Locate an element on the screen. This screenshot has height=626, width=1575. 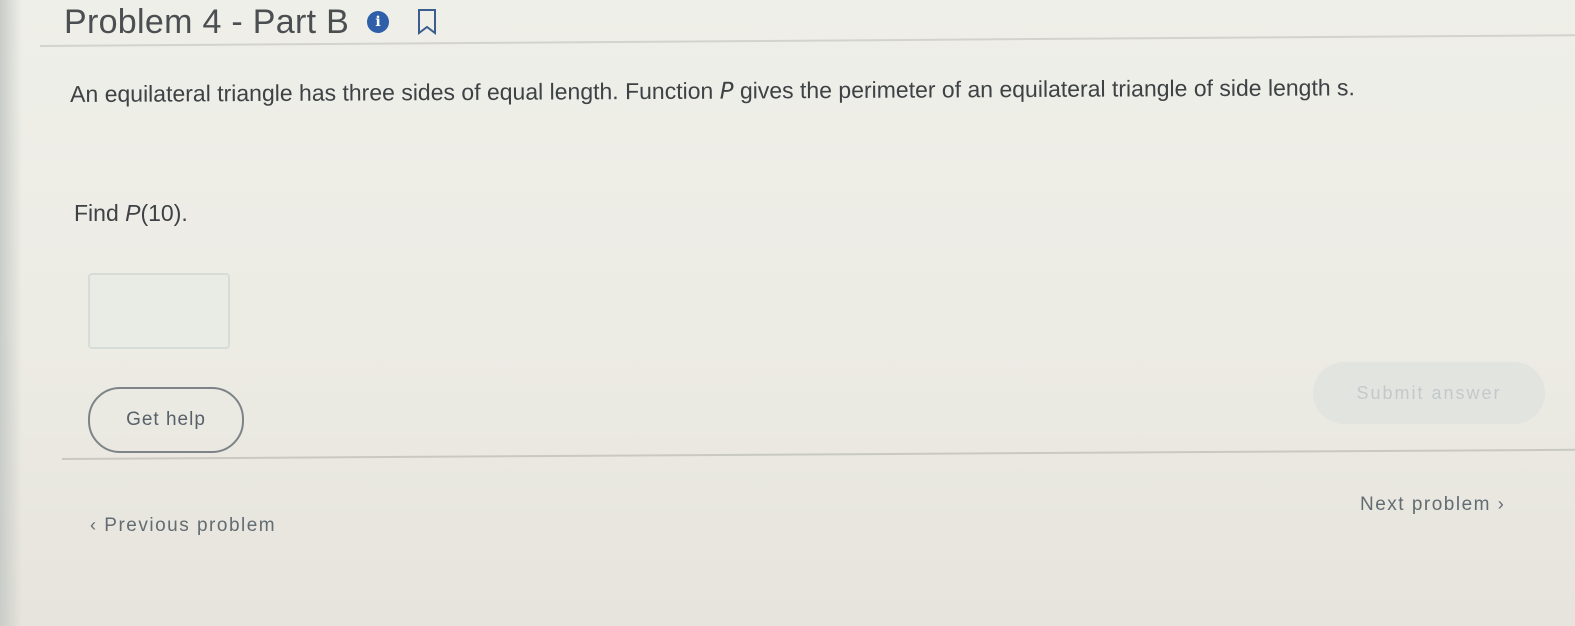
next-problem-link: Next problem › is located at coordinates (1432, 505).